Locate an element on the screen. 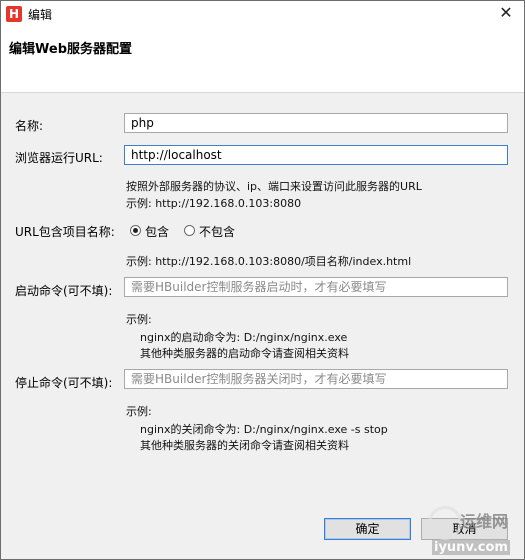 The width and height of the screenshot is (525, 560). start-hint-line1: 示例: is located at coordinates (139, 319).